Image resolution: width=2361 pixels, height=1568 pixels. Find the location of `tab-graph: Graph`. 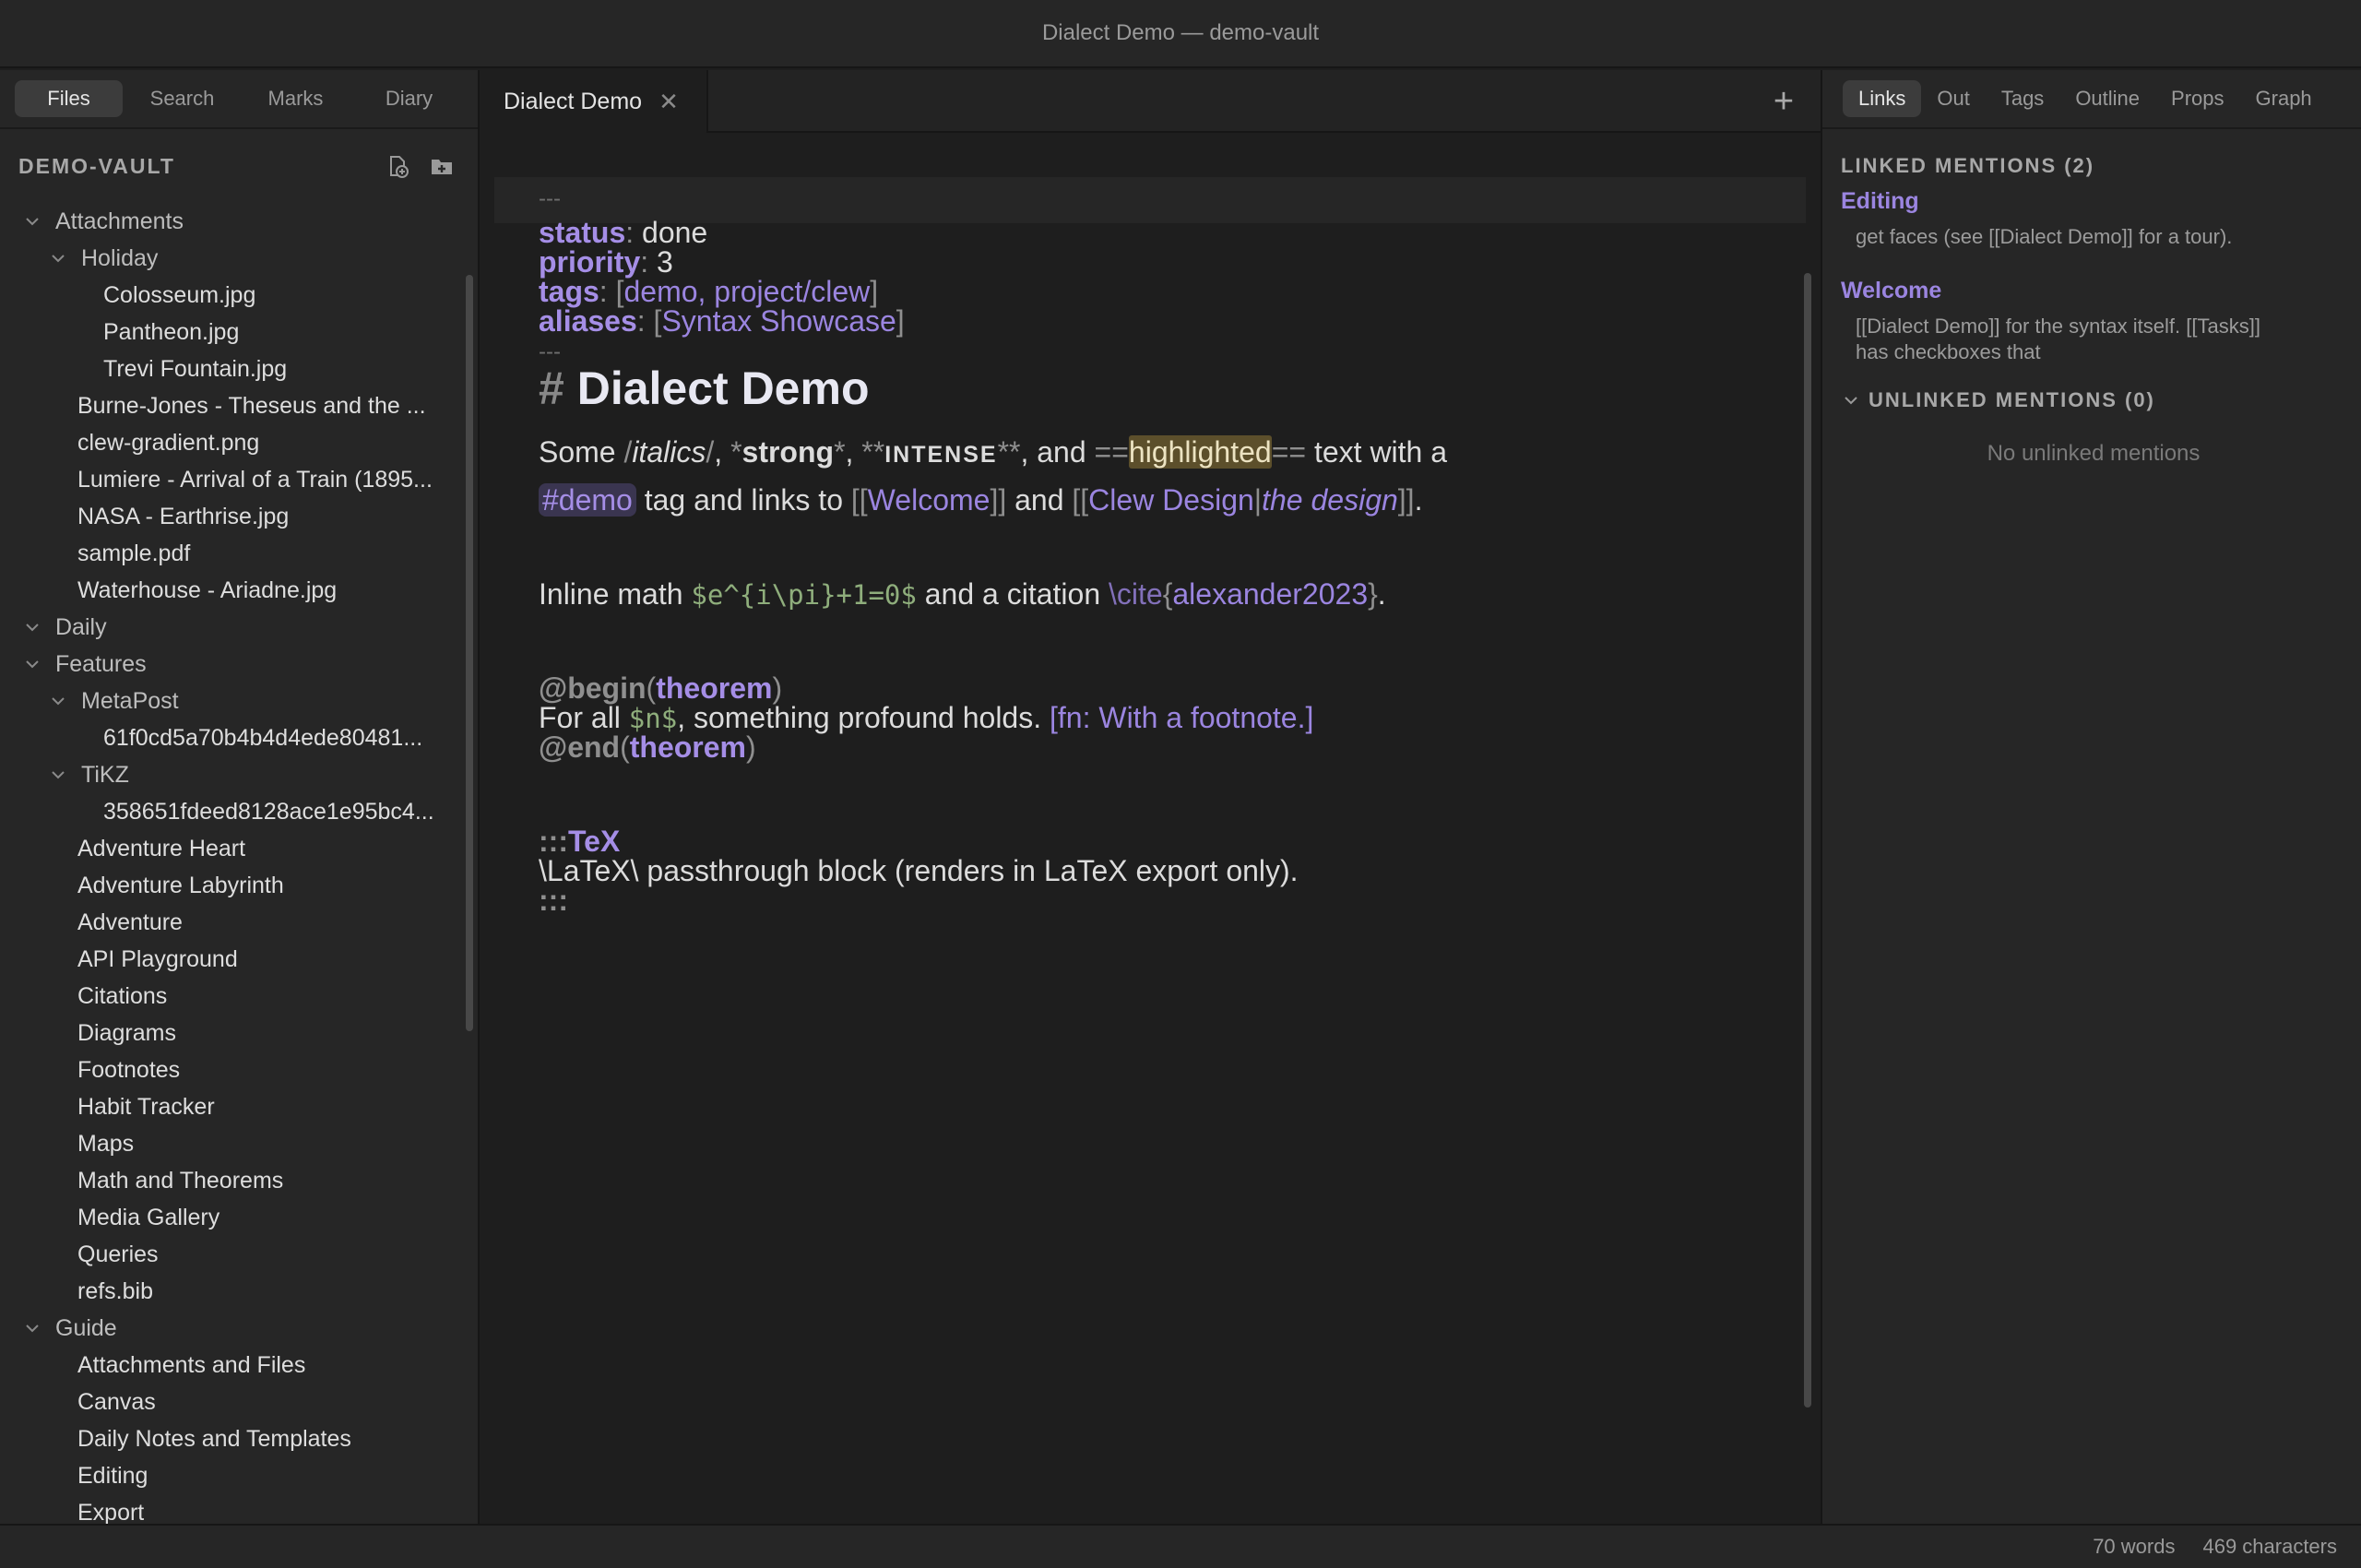

tab-graph: Graph is located at coordinates (2284, 98).